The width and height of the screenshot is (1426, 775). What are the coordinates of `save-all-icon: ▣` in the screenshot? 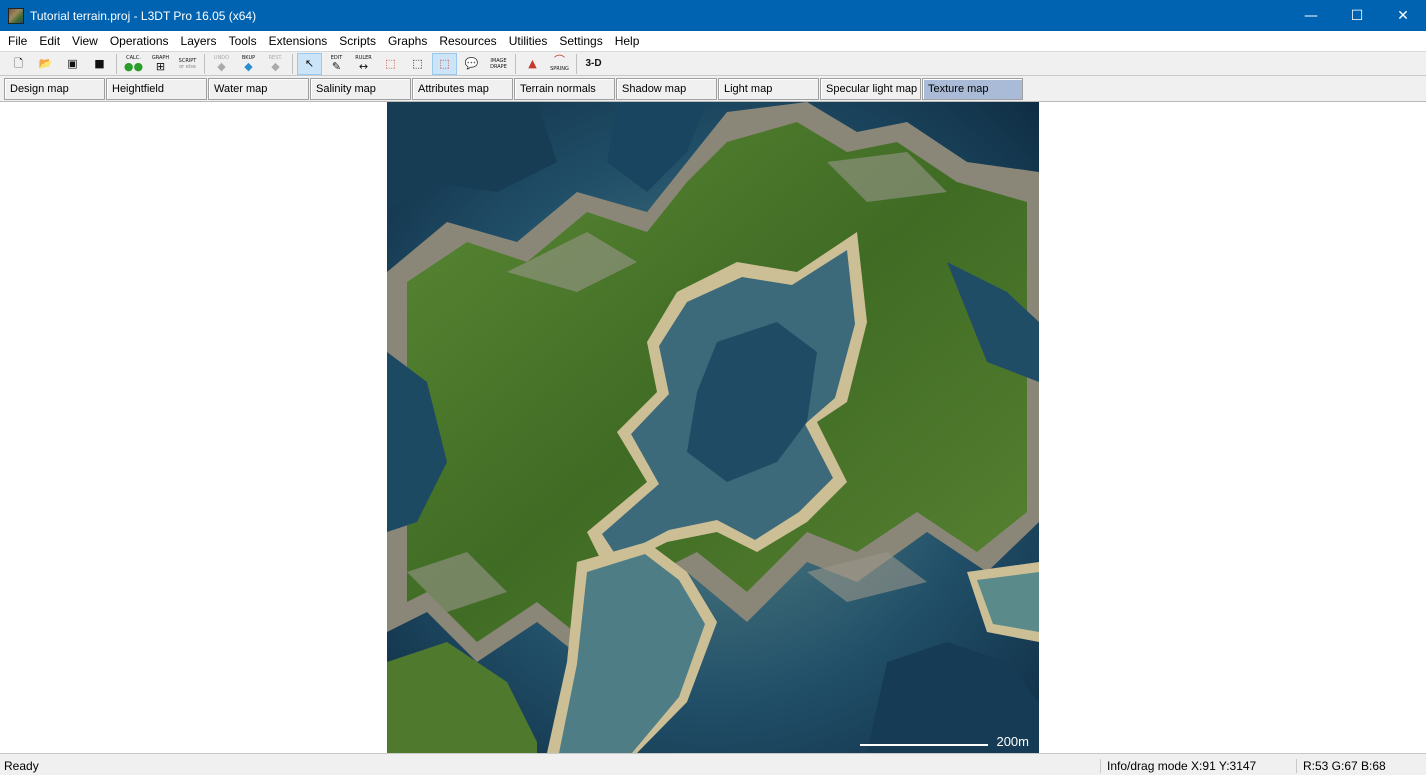 It's located at (72, 63).